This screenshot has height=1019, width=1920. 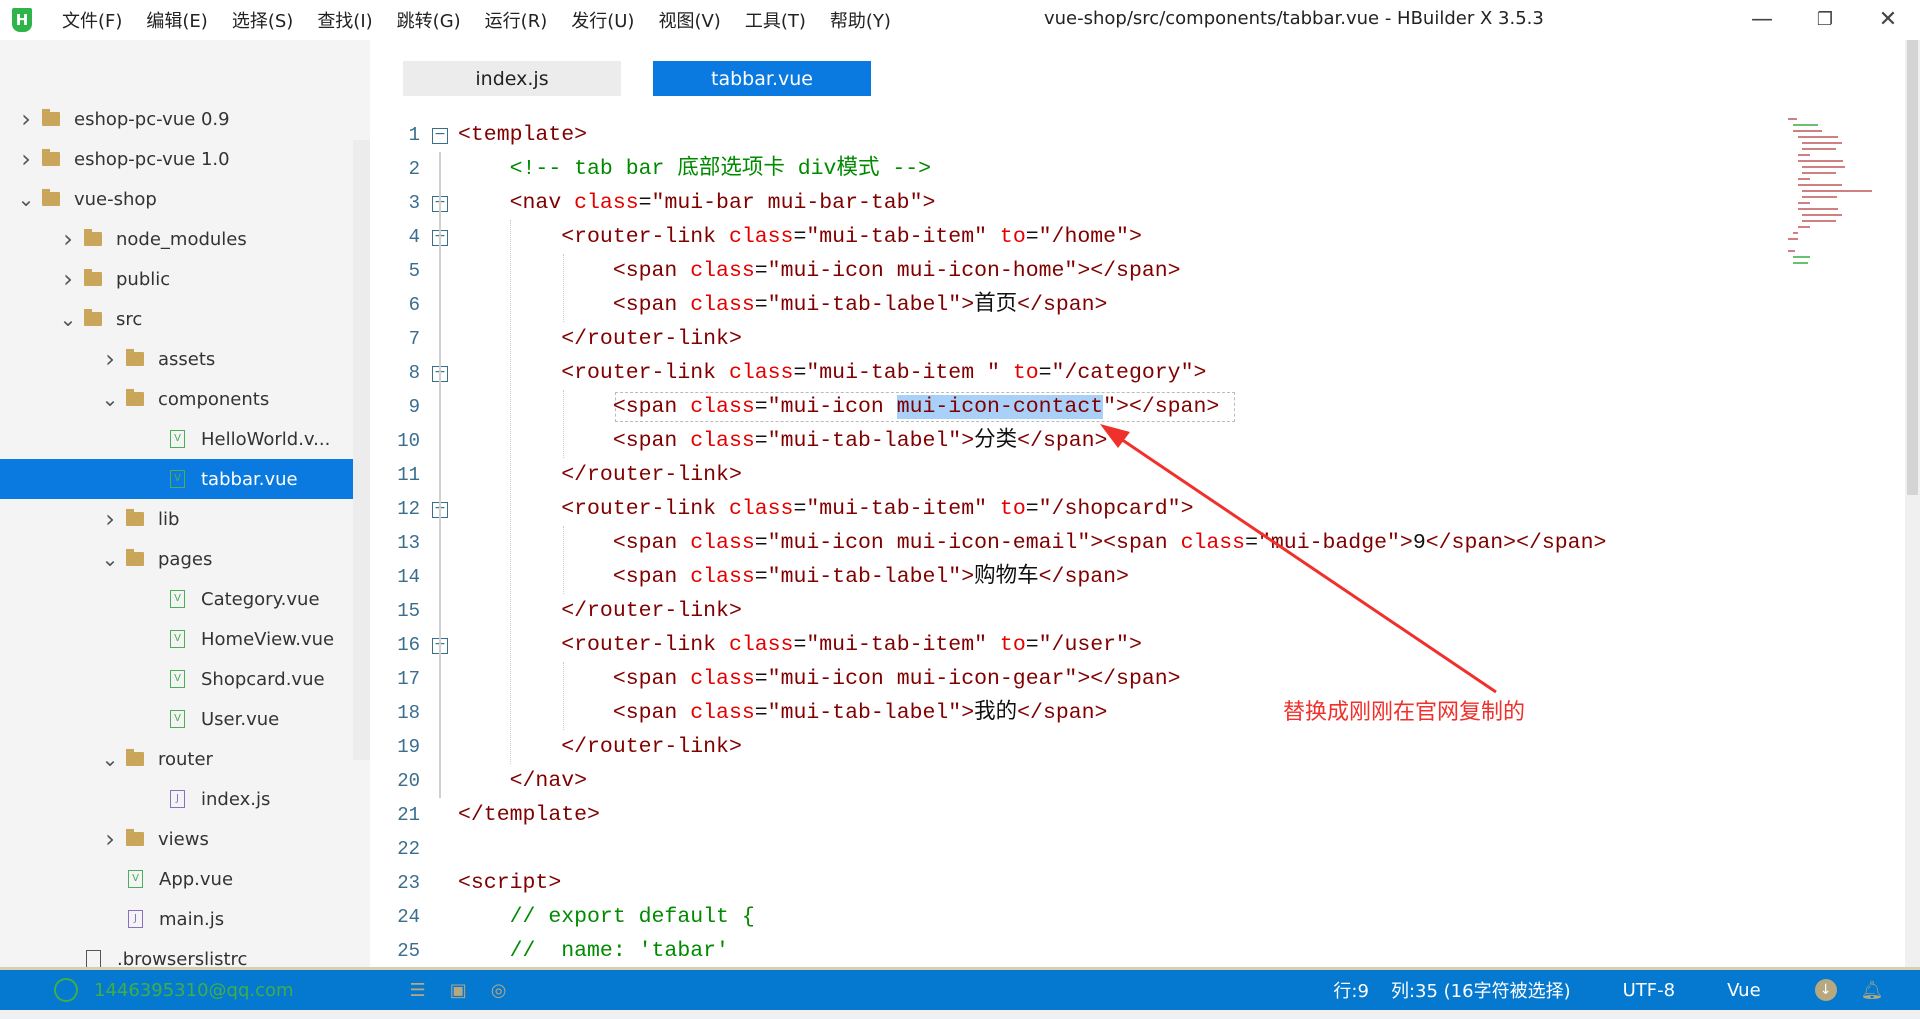 I want to click on tree-item: Jindex.js, so click(x=176, y=799).